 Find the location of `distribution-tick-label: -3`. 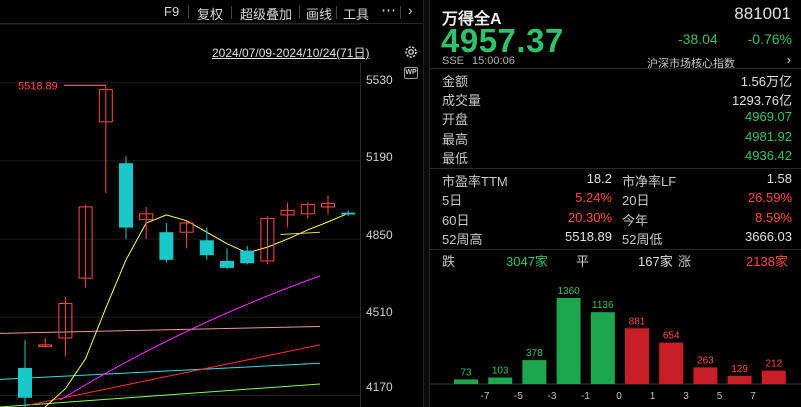

distribution-tick-label: -3 is located at coordinates (552, 396).